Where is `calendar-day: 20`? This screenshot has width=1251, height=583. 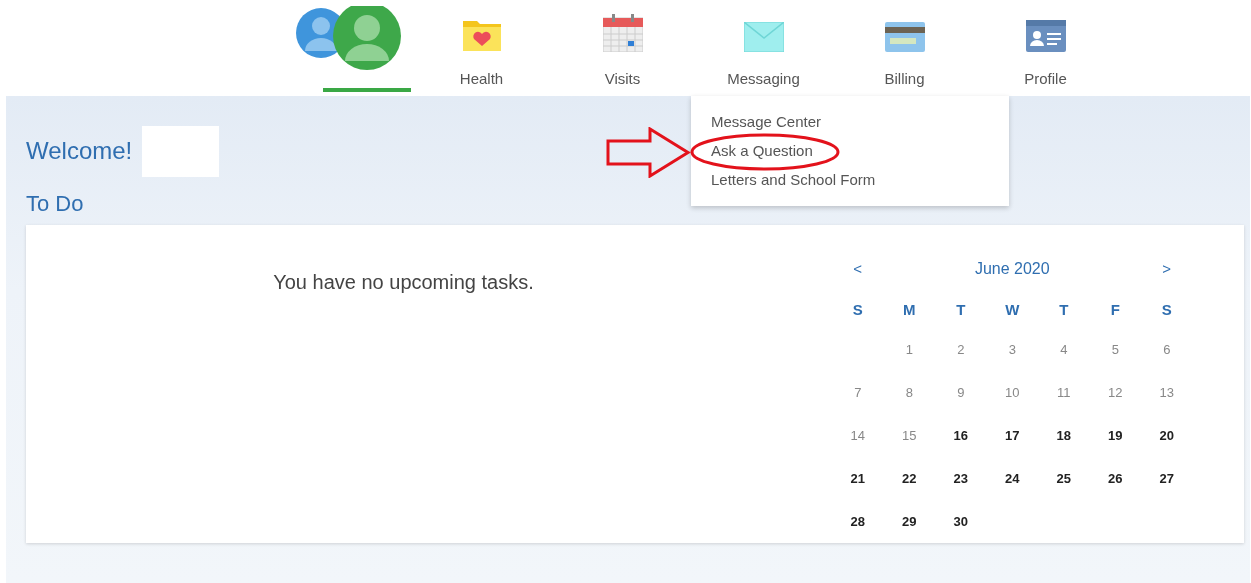 calendar-day: 20 is located at coordinates (1166, 448).